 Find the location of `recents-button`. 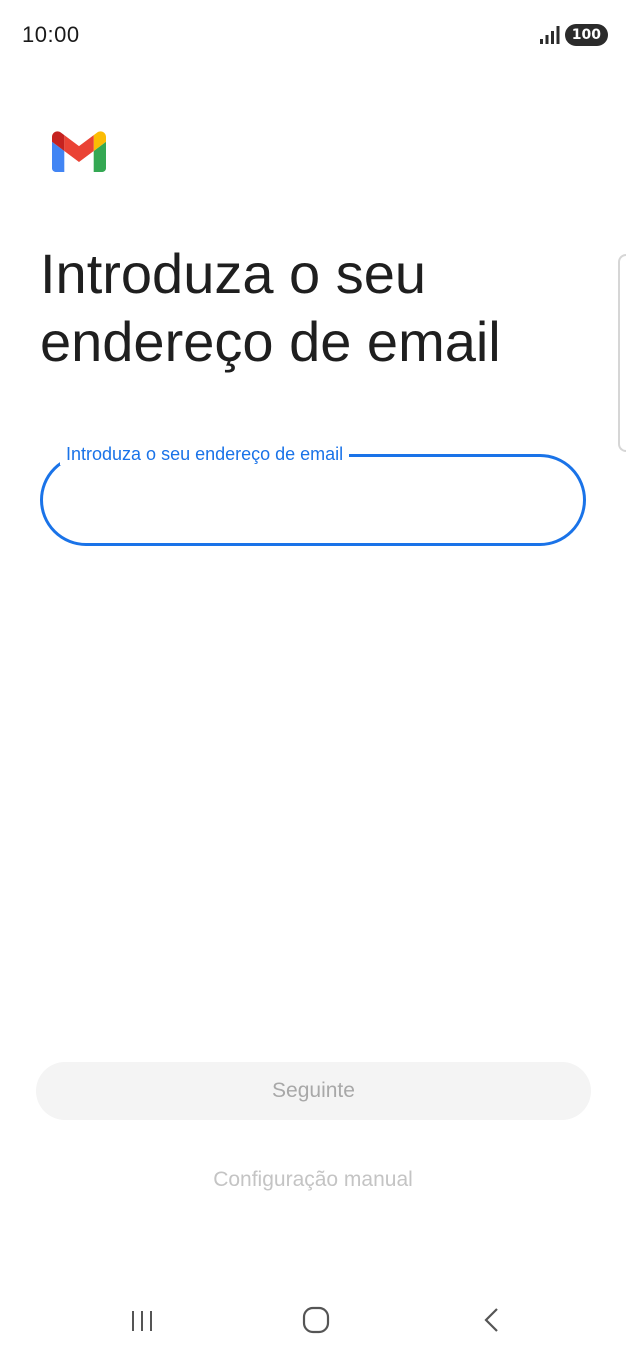

recents-button is located at coordinates (142, 1320).